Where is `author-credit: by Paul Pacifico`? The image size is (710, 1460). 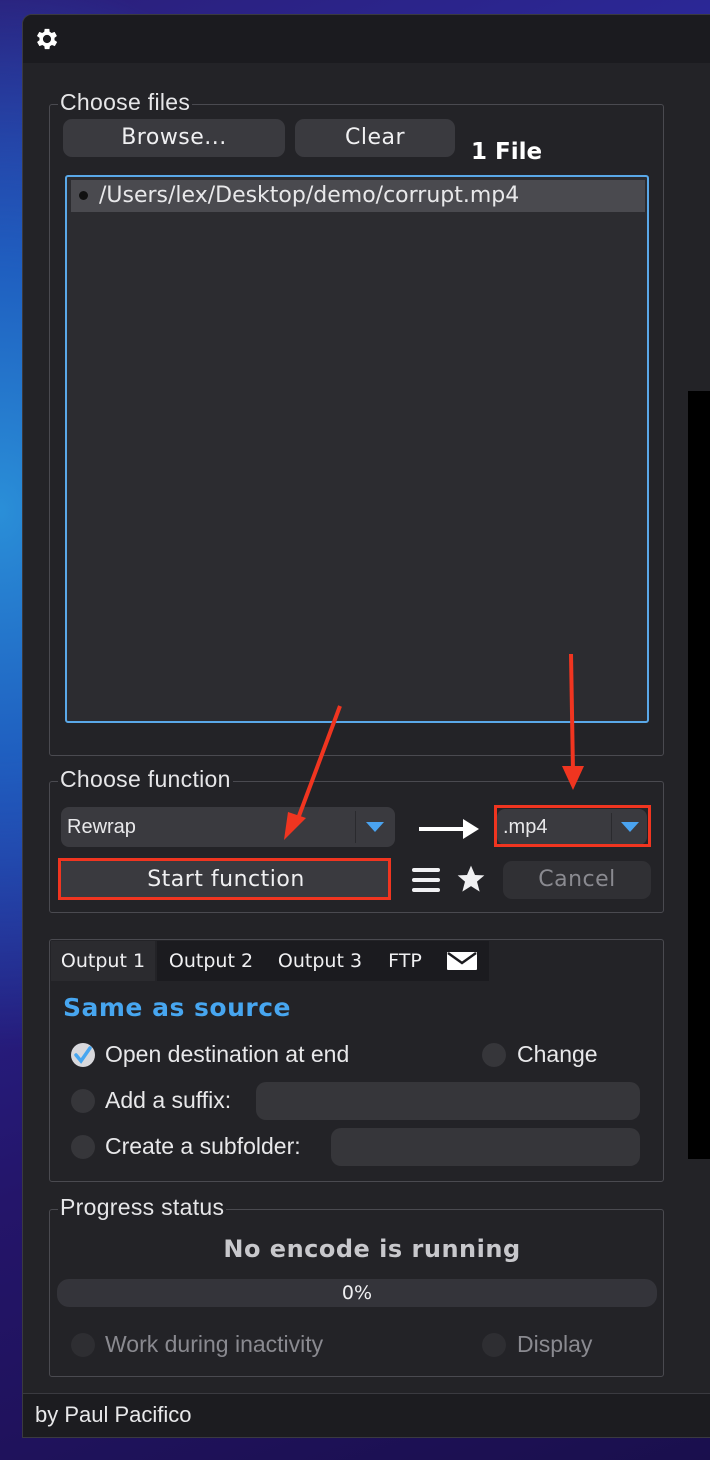
author-credit: by Paul Pacifico is located at coordinates (113, 1414).